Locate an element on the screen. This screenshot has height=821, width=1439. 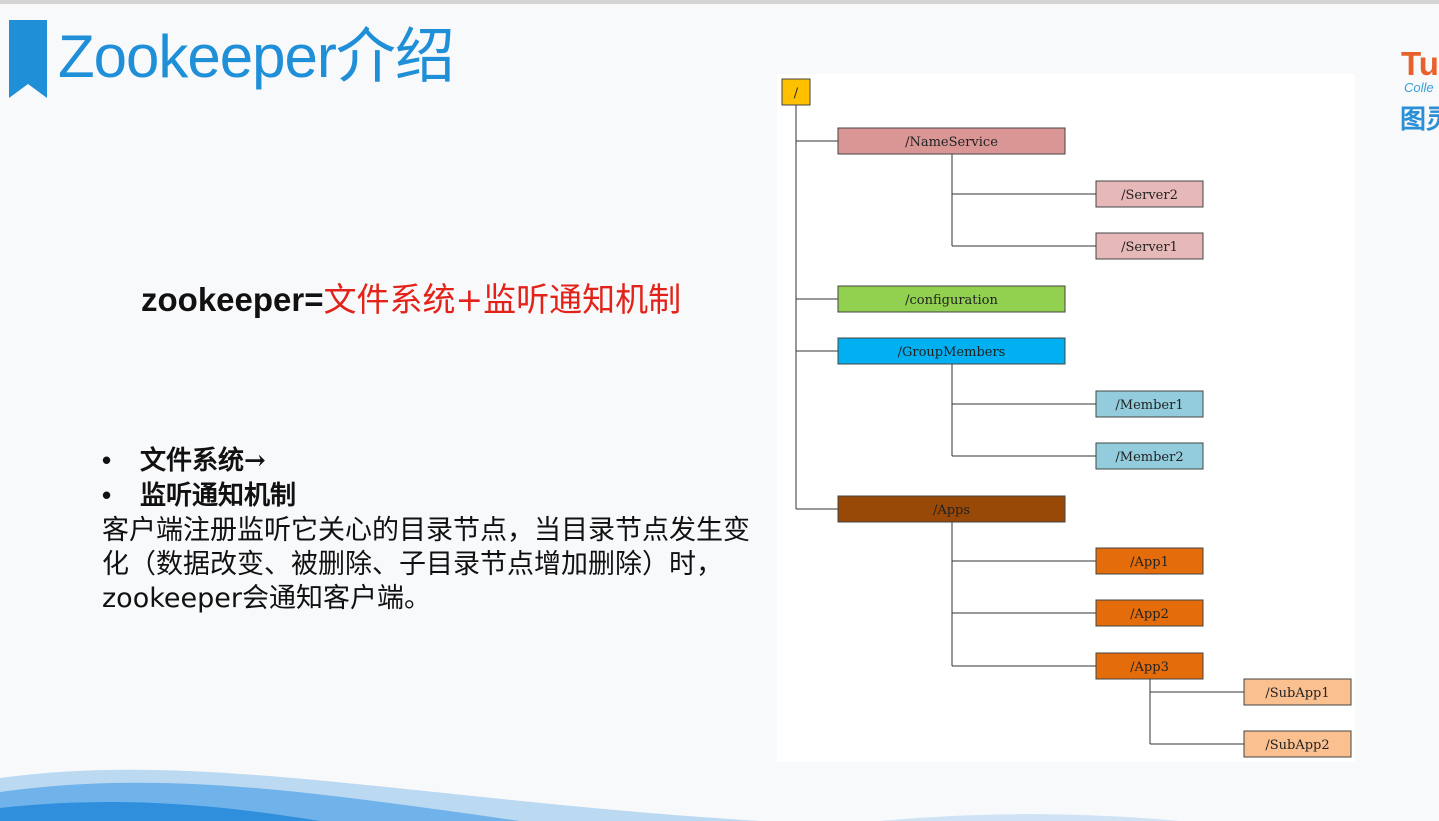
bullet-text: 监听通知机制 is located at coordinates (218, 496).